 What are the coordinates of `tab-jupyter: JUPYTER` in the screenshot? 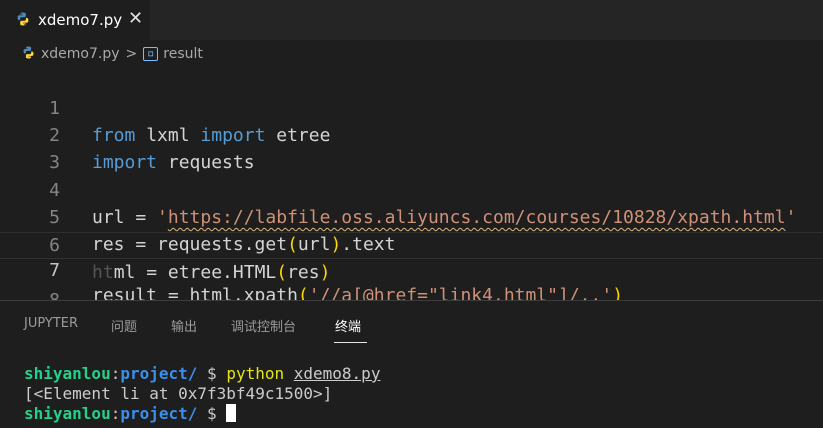 It's located at (51, 323).